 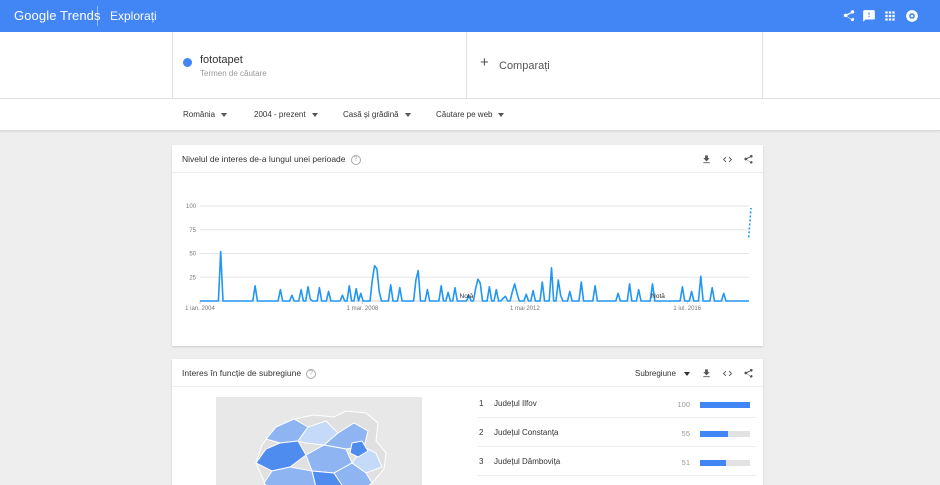 I want to click on x-tick-label: 1 mar. 2008, so click(x=363, y=309).